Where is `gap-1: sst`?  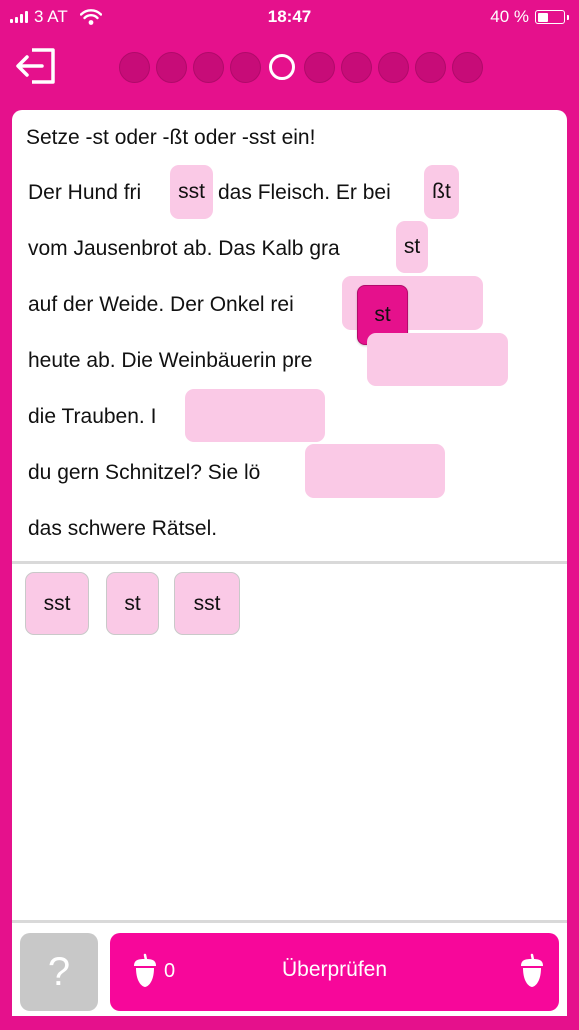 gap-1: sst is located at coordinates (191, 192).